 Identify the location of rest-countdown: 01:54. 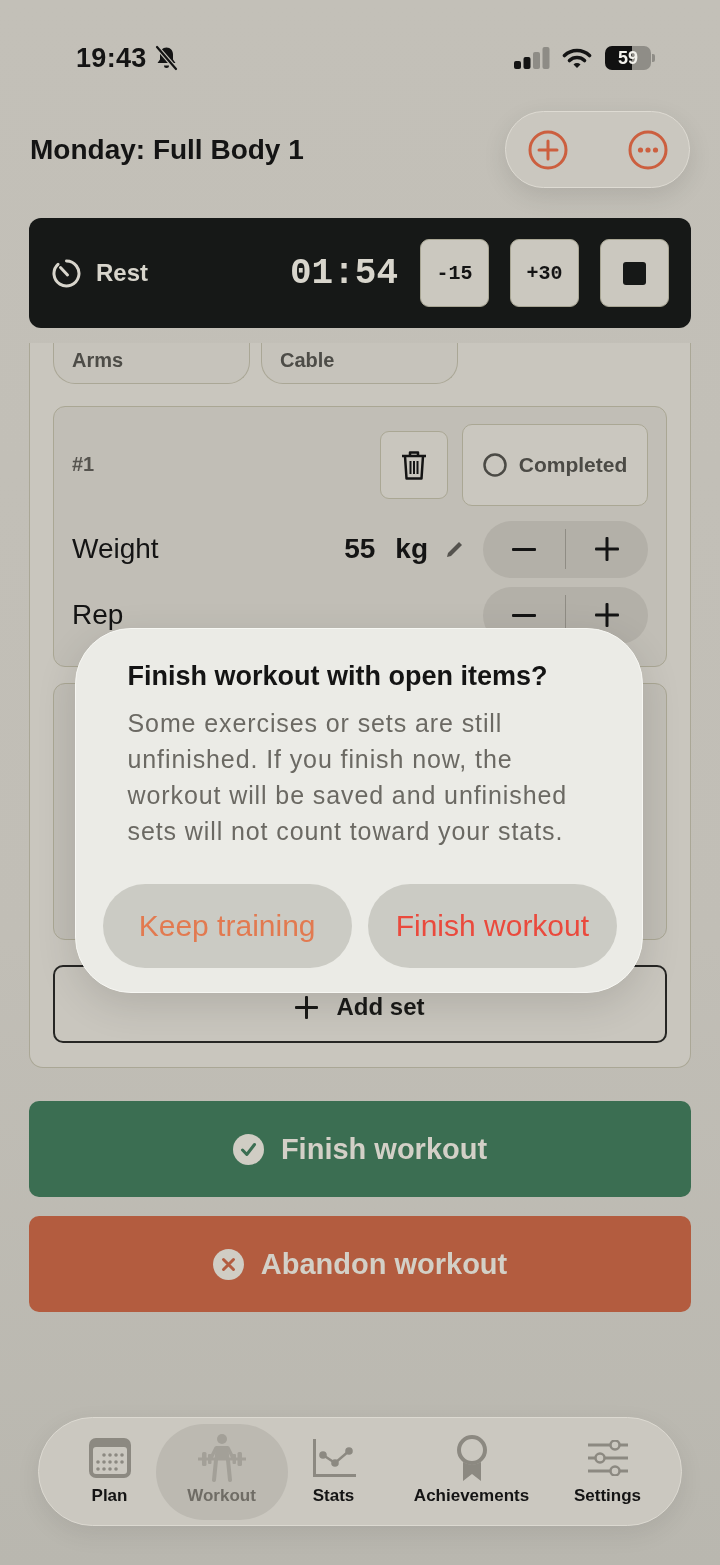
(343, 273).